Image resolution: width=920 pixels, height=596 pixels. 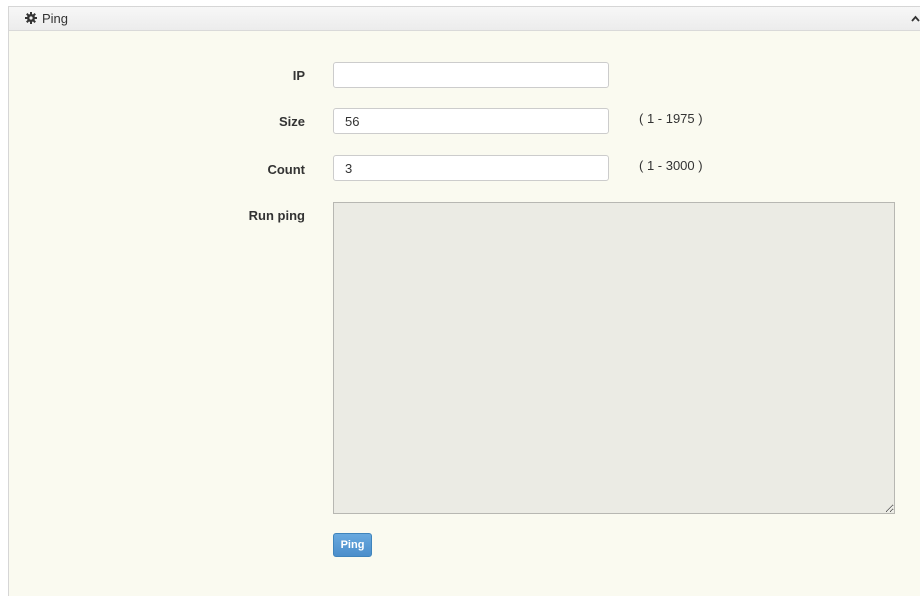 I want to click on ip-input, so click(x=471, y=75).